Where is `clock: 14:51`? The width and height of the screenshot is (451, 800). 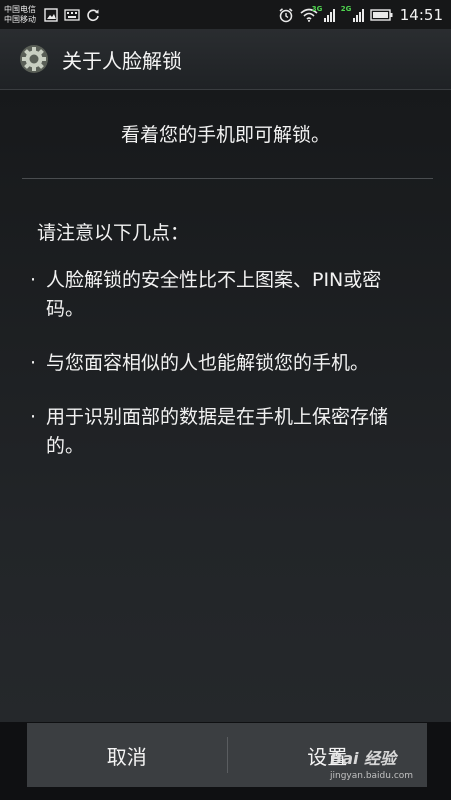
clock: 14:51 is located at coordinates (421, 14).